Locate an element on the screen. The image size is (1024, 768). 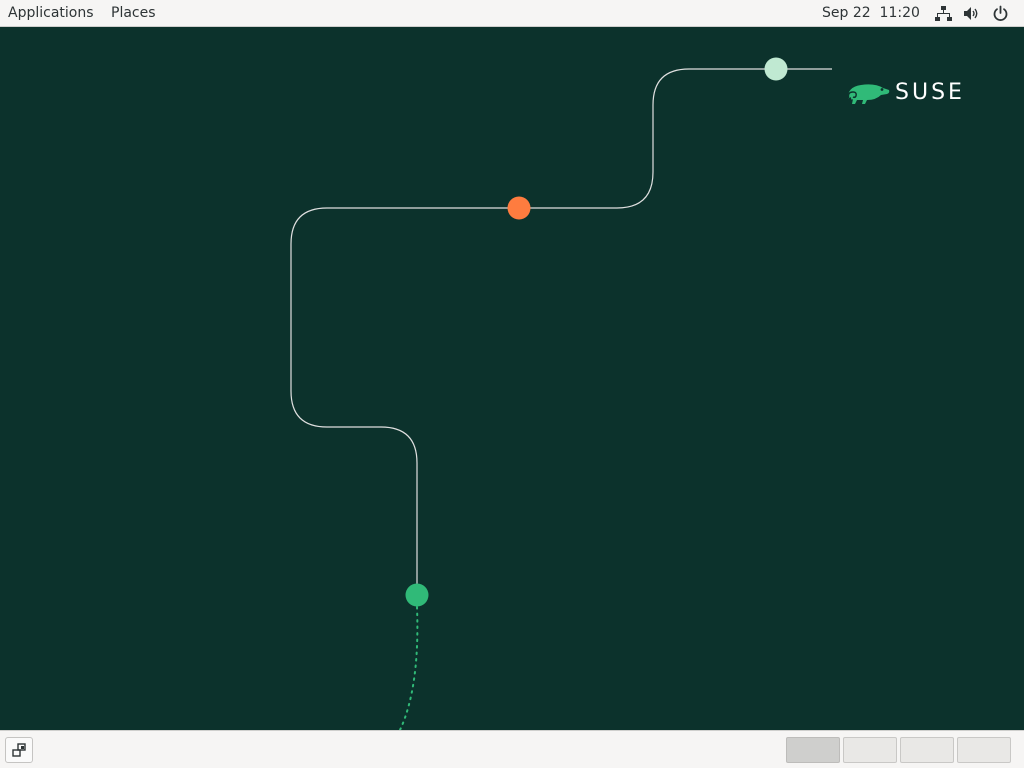
show-desktop-button is located at coordinates (19, 750).